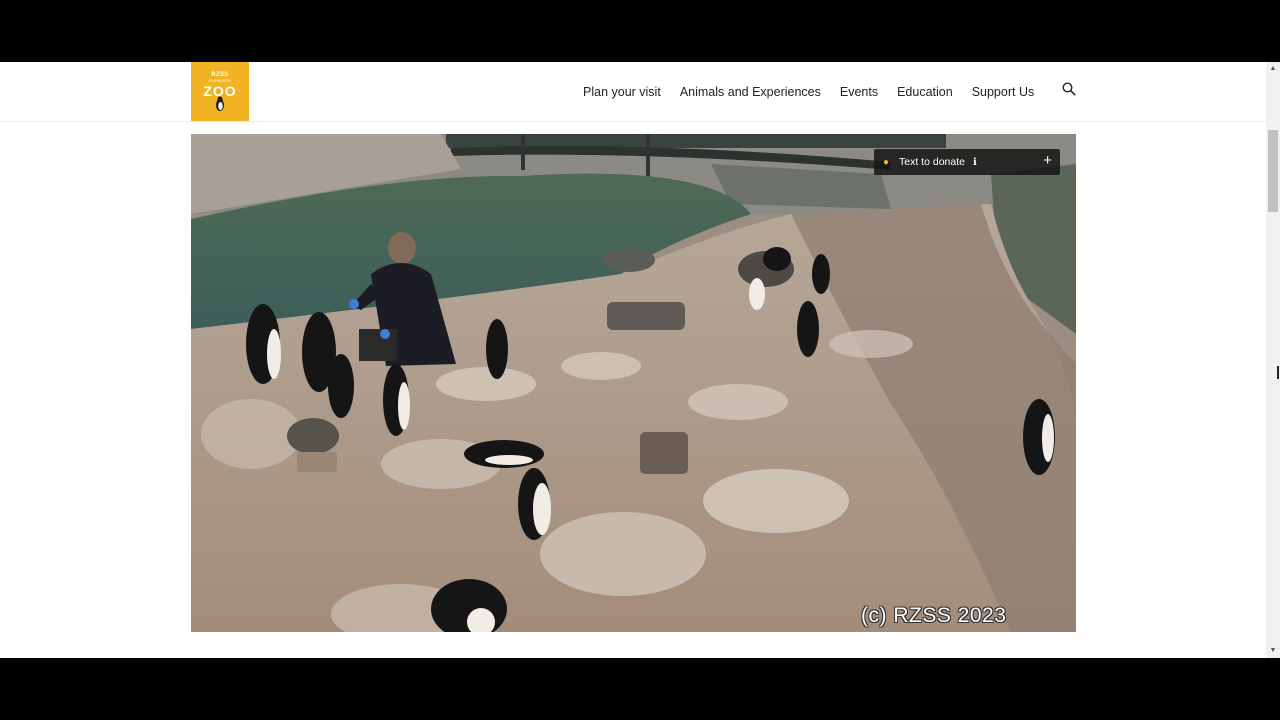 Image resolution: width=1280 pixels, height=720 pixels. I want to click on nav-animals-and-experiences: Animals and Experiences, so click(750, 92).